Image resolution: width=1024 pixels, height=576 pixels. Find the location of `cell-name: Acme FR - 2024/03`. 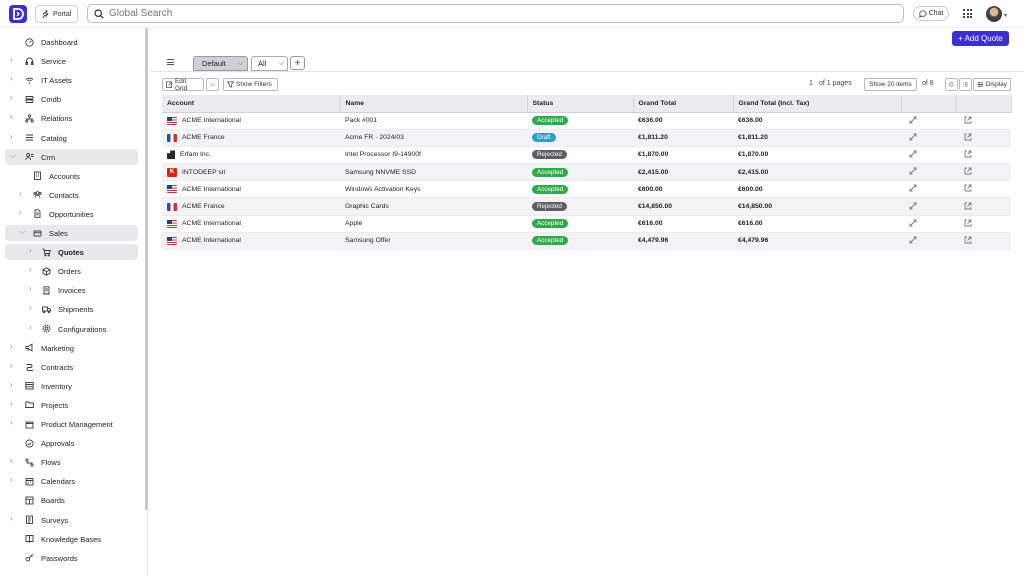

cell-name: Acme FR - 2024/03 is located at coordinates (433, 138).